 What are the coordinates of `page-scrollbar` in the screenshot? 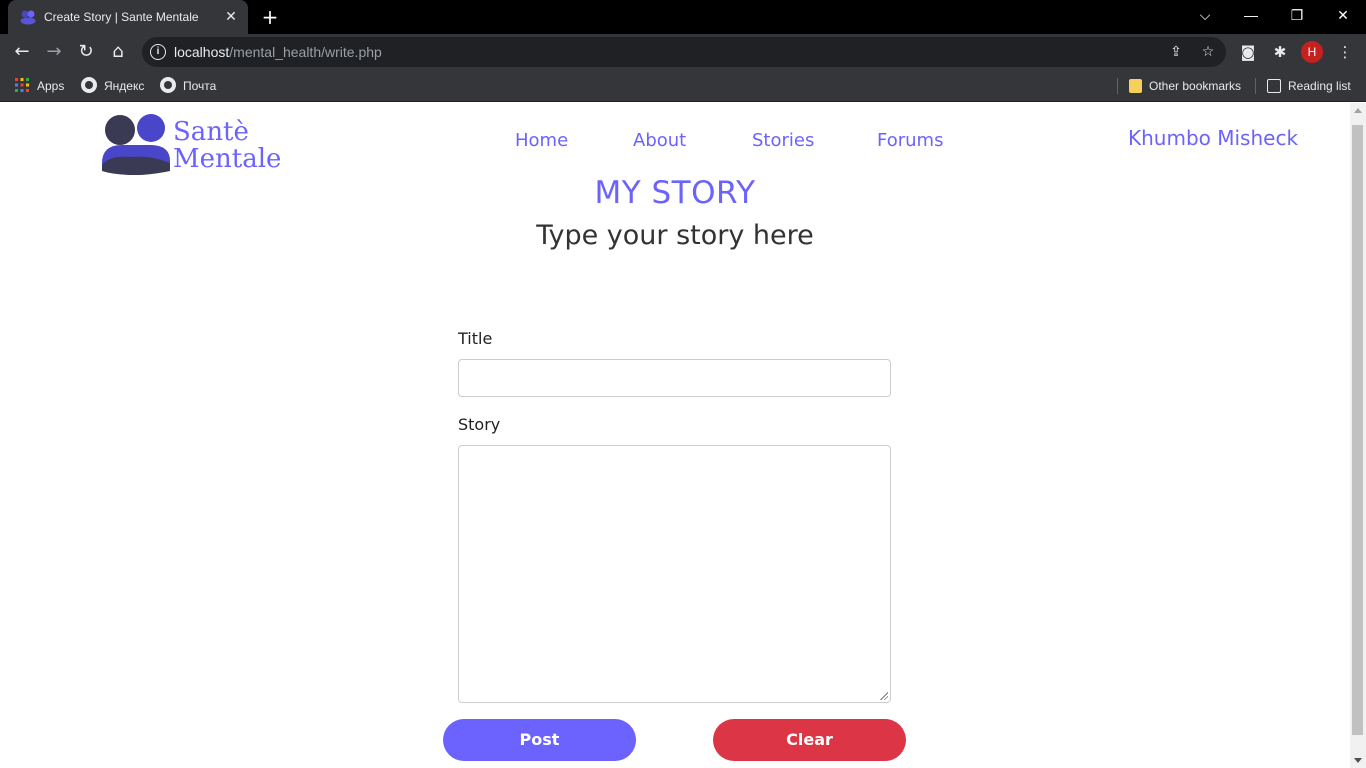 It's located at (1358, 435).